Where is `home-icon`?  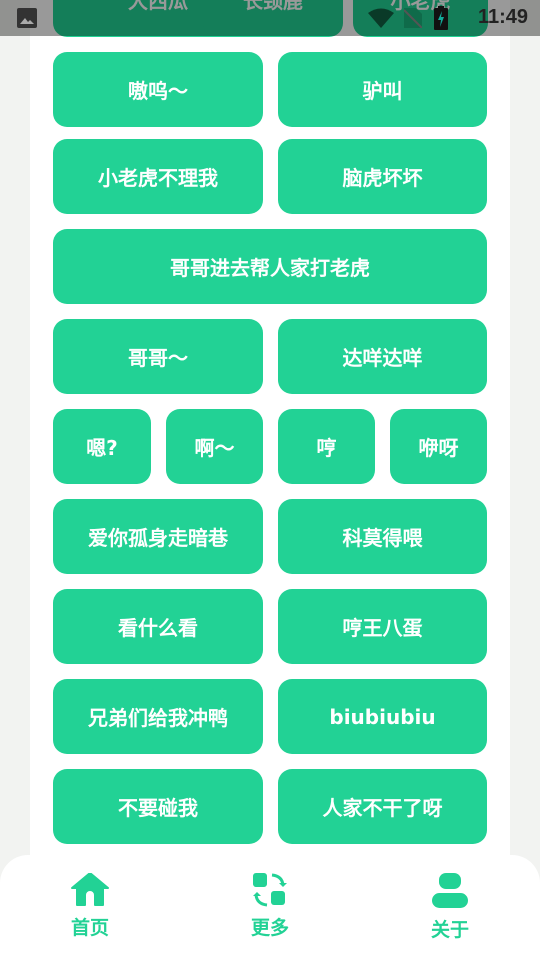
home-icon is located at coordinates (90, 889).